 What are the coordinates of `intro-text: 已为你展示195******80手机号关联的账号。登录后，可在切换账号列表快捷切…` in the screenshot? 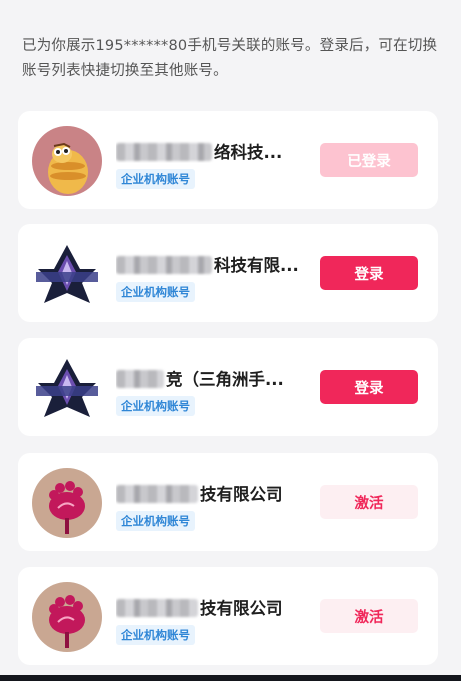 It's located at (230, 58).